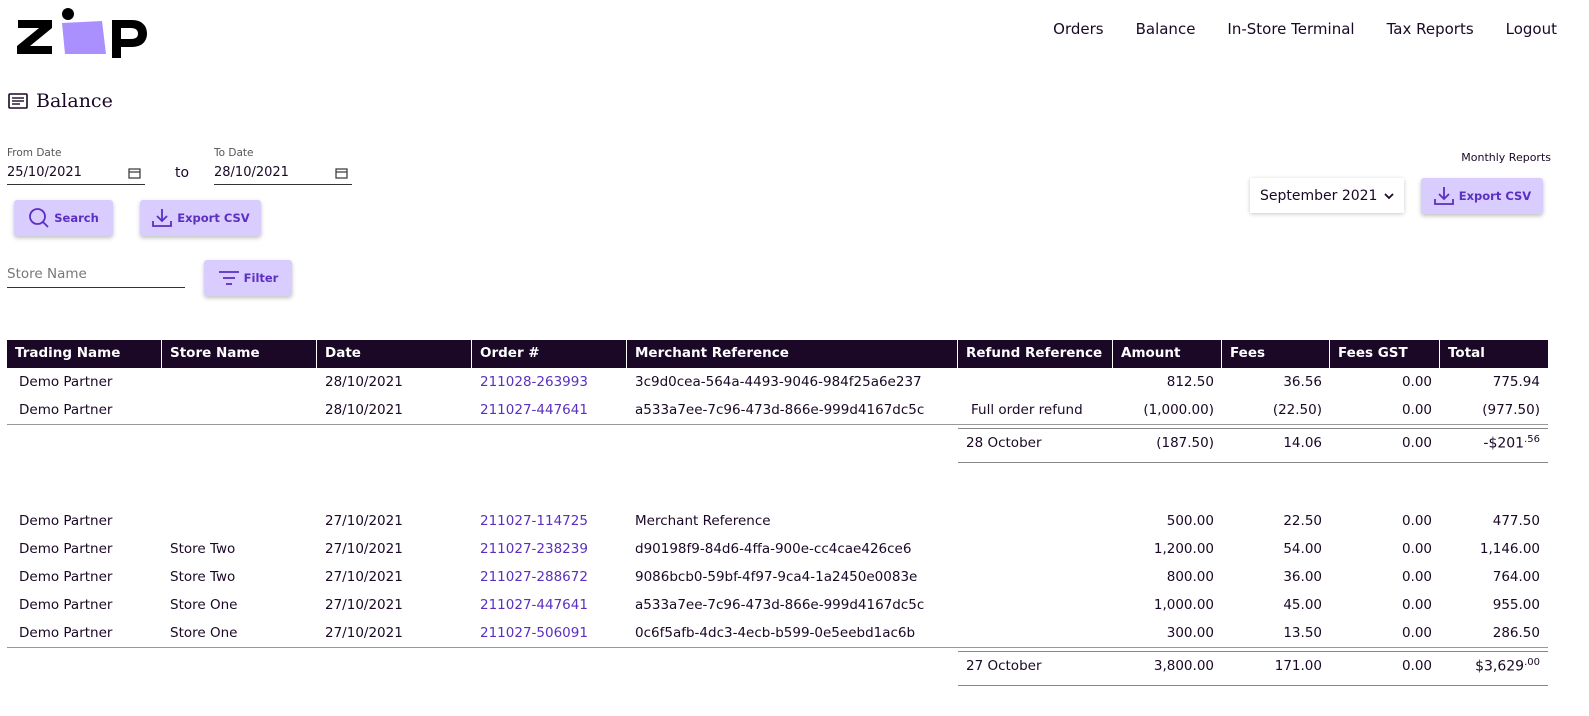  What do you see at coordinates (1416, 382) in the screenshot?
I see `cell-fees-gst: 0.00` at bounding box center [1416, 382].